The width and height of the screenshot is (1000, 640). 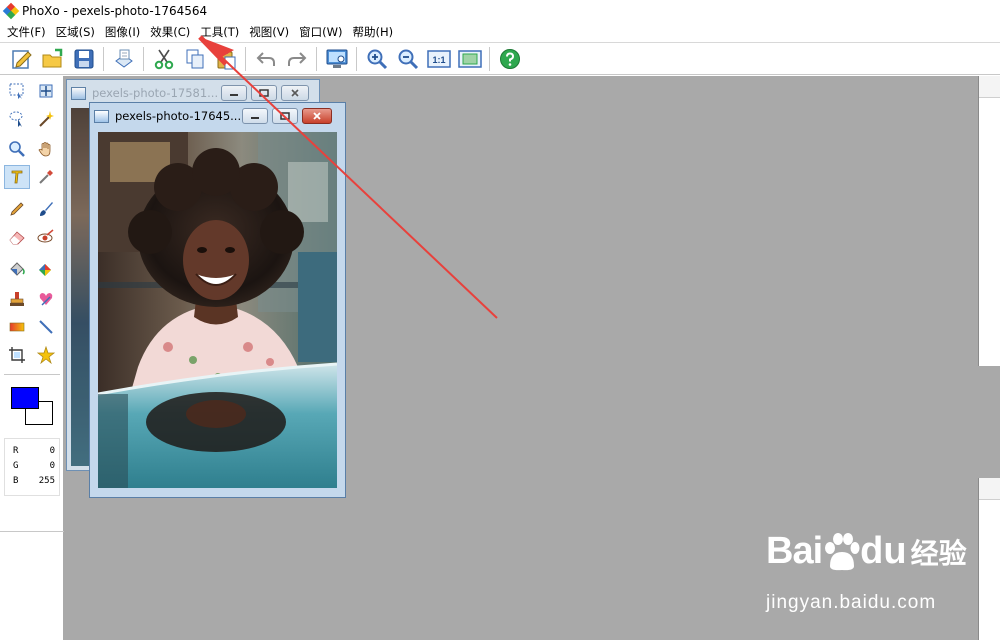 What do you see at coordinates (17, 355) in the screenshot?
I see `crop-tool` at bounding box center [17, 355].